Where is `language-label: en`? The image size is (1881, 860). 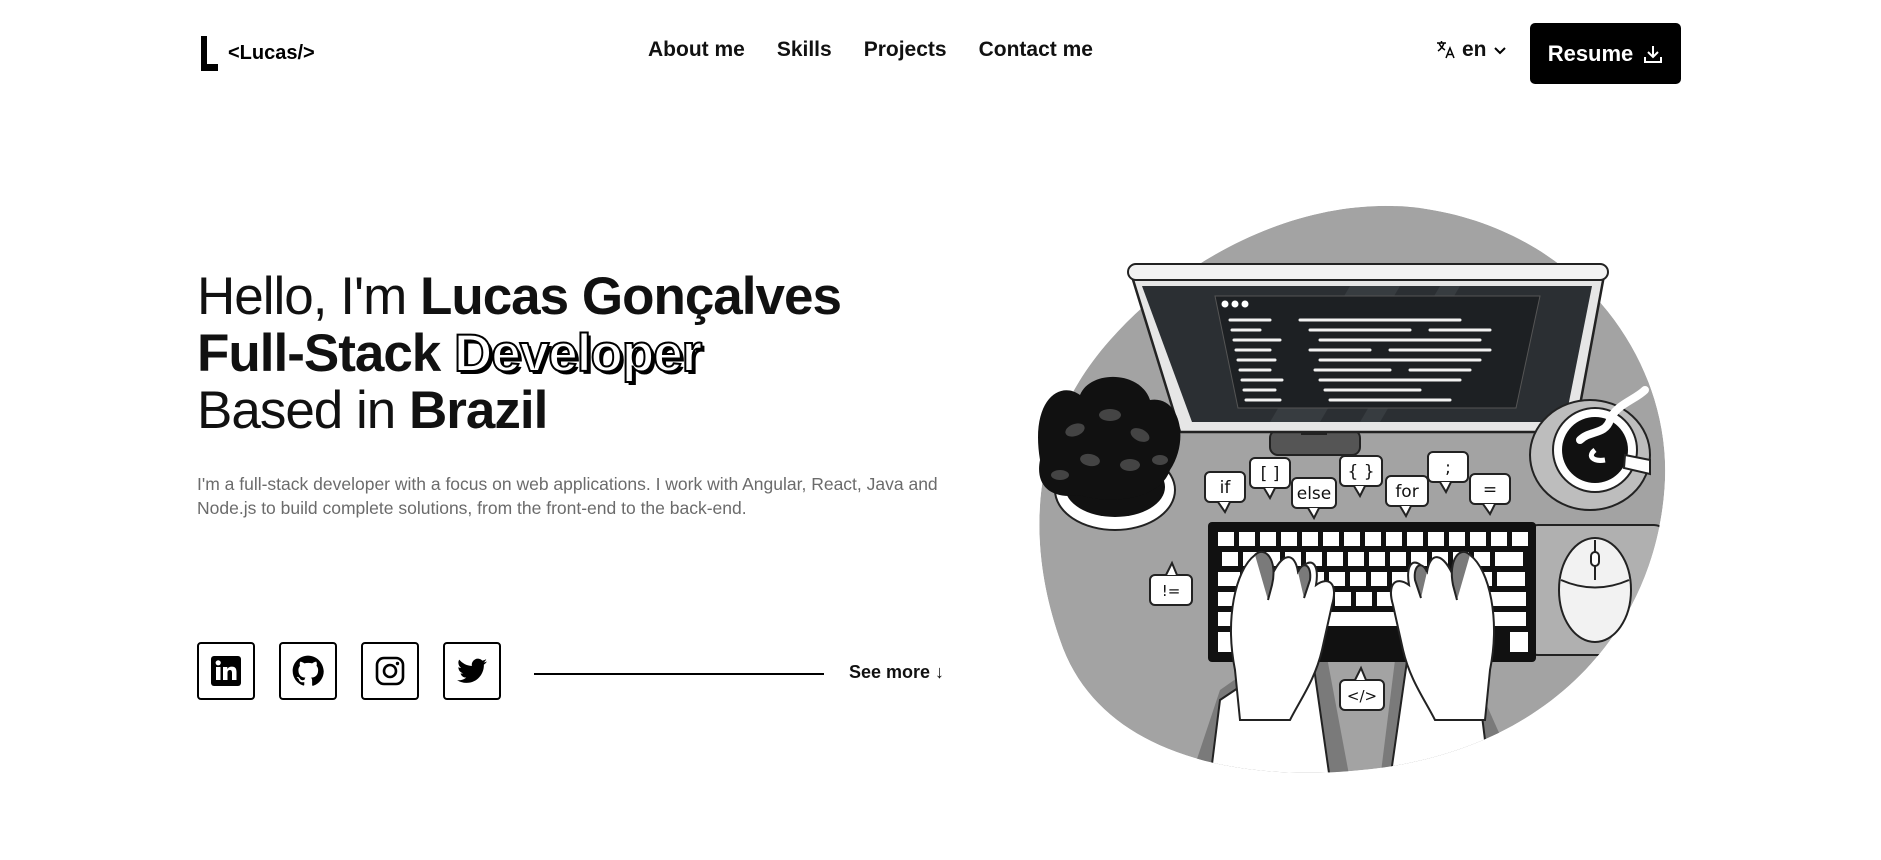
language-label: en is located at coordinates (1474, 49).